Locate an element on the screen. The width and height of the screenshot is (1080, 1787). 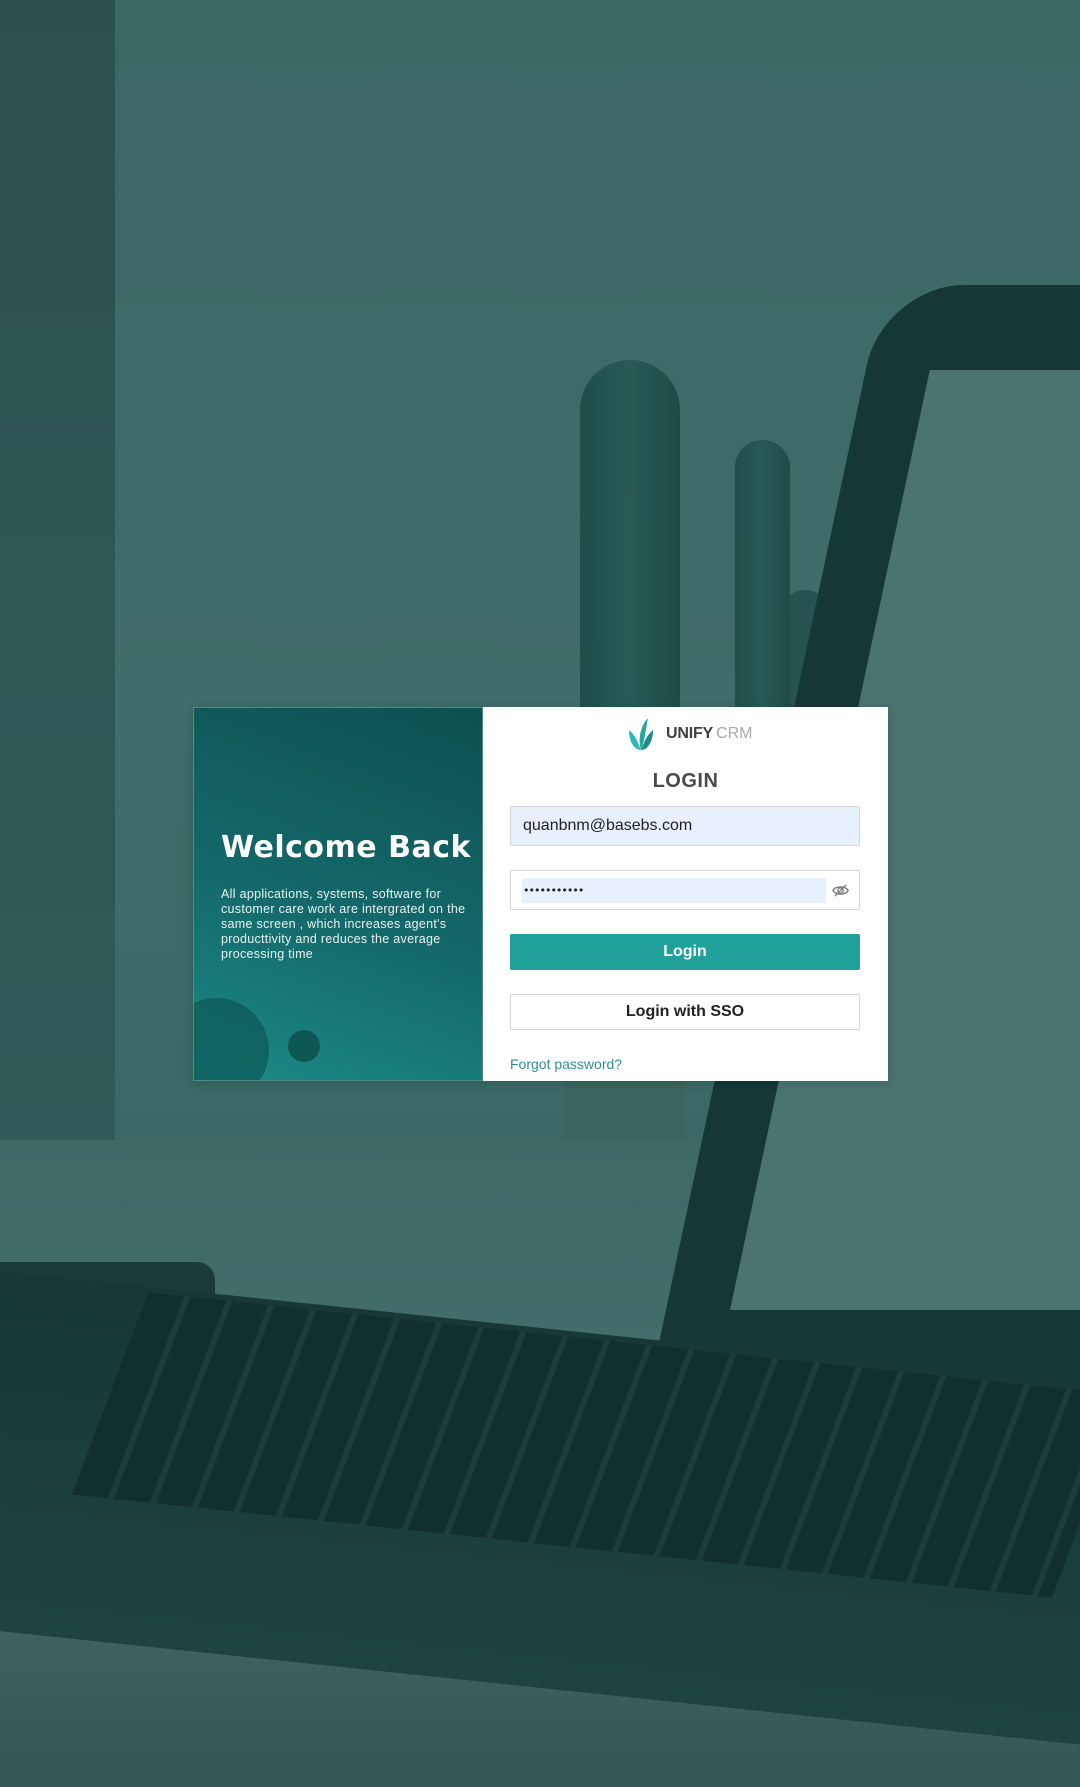
login-sso-button: Login with SSO is located at coordinates (685, 1012).